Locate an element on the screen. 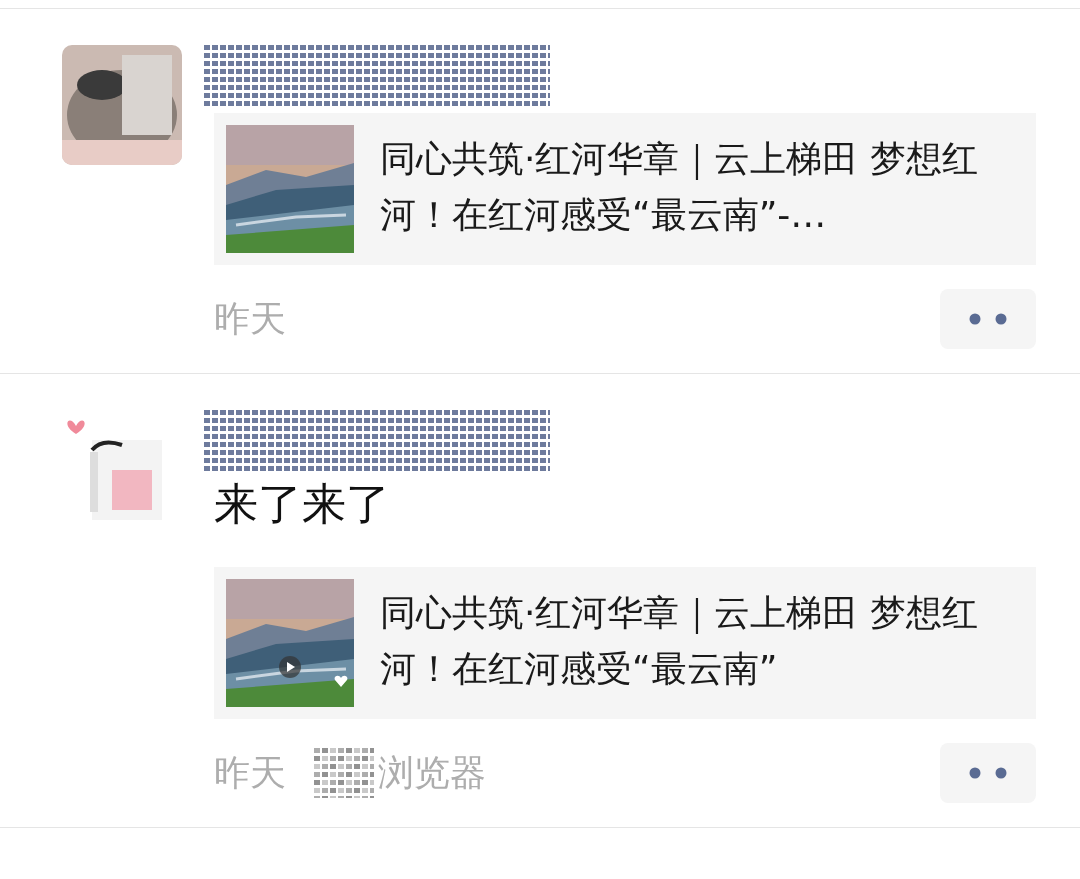 The image size is (1080, 879). source-text: 浏览器 is located at coordinates (432, 772).